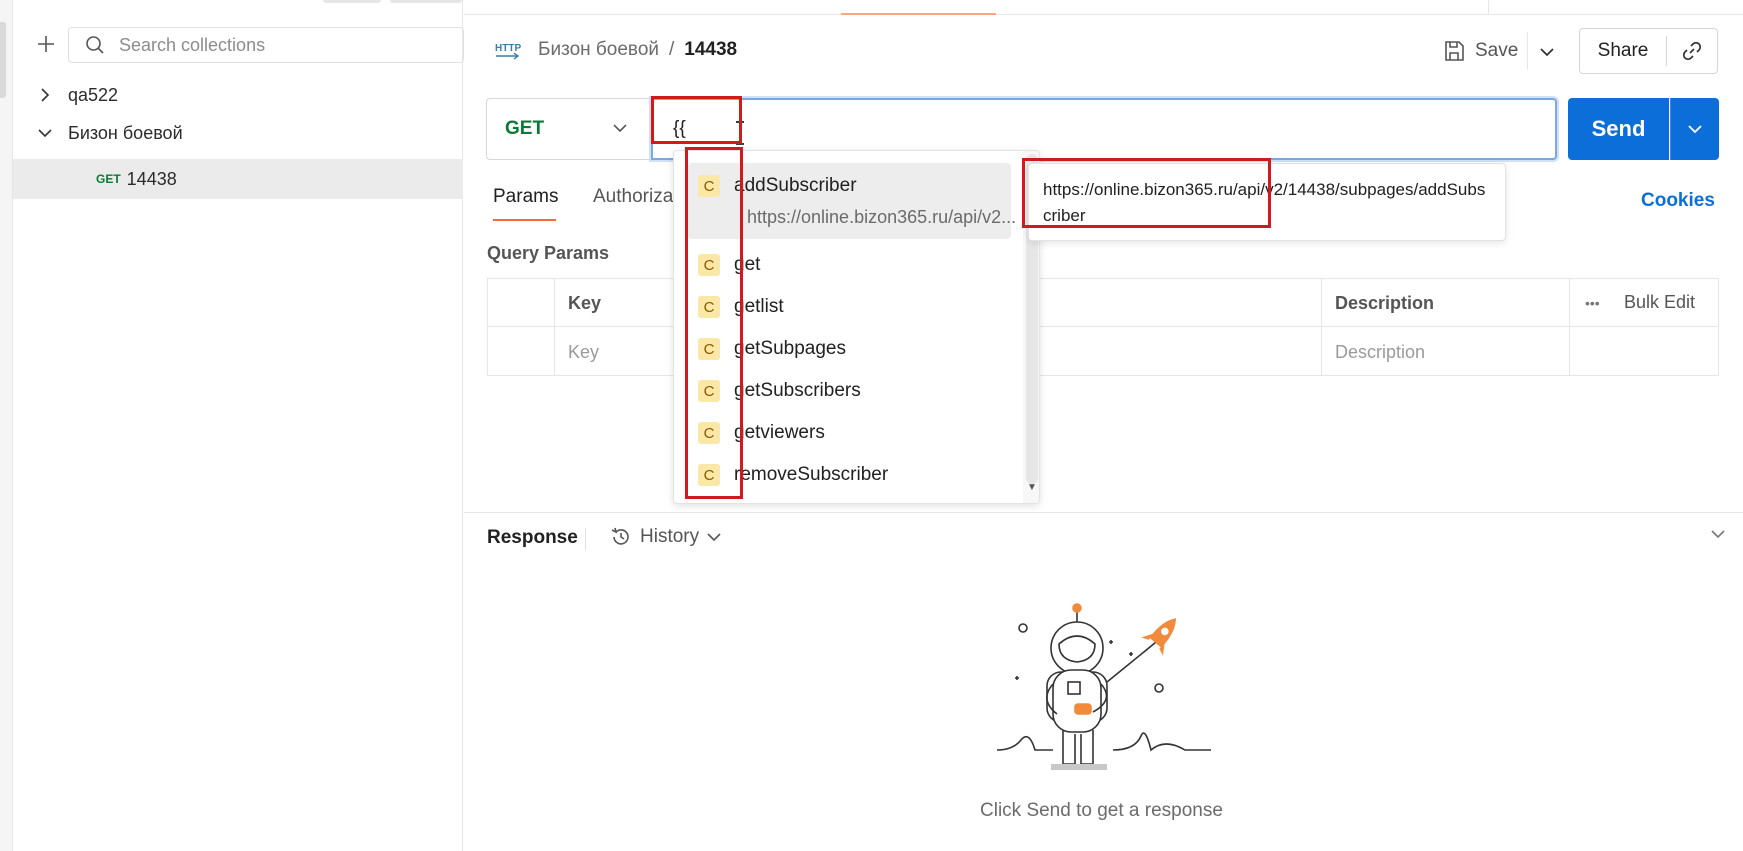 This screenshot has width=1743, height=851. What do you see at coordinates (238, 95) in the screenshot?
I see `sidebar-item-qa522: qa522` at bounding box center [238, 95].